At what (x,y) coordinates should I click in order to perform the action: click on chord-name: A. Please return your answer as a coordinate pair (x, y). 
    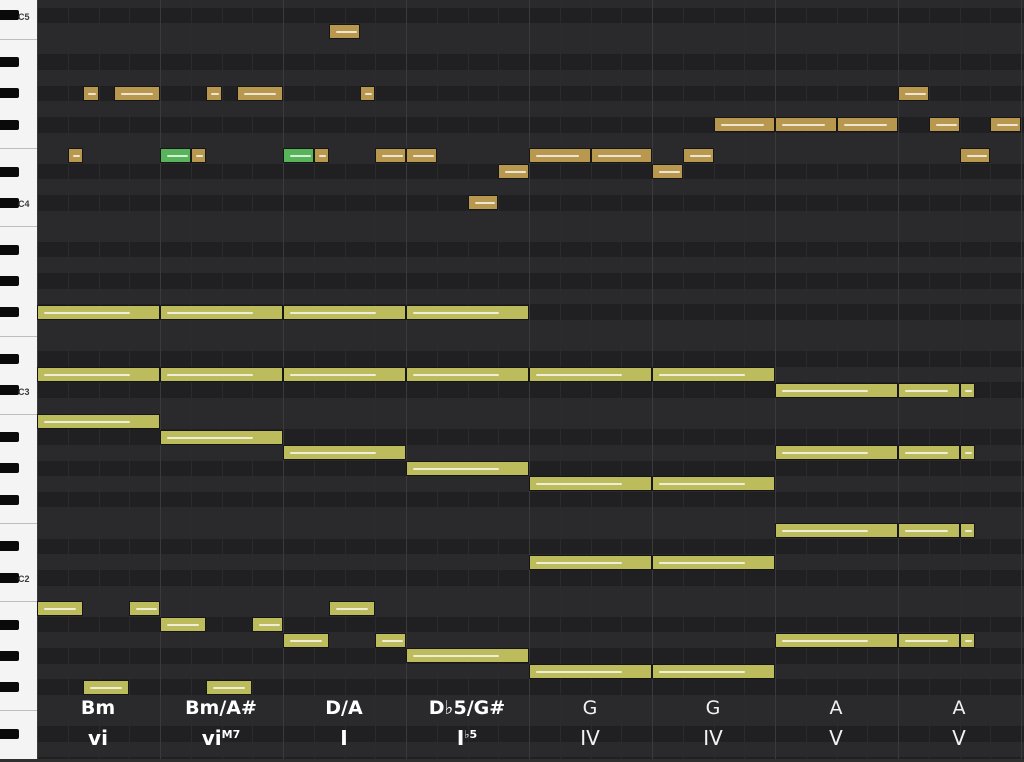
    Looking at the image, I should click on (836, 708).